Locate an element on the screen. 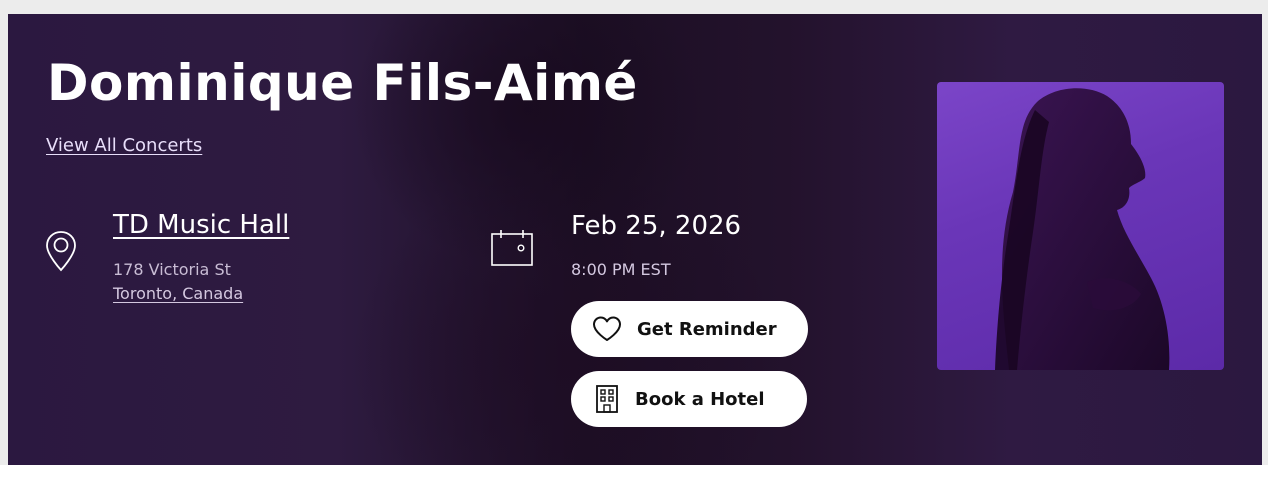 This screenshot has width=1268, height=480. venue-street: 178 Victoria St is located at coordinates (172, 269).